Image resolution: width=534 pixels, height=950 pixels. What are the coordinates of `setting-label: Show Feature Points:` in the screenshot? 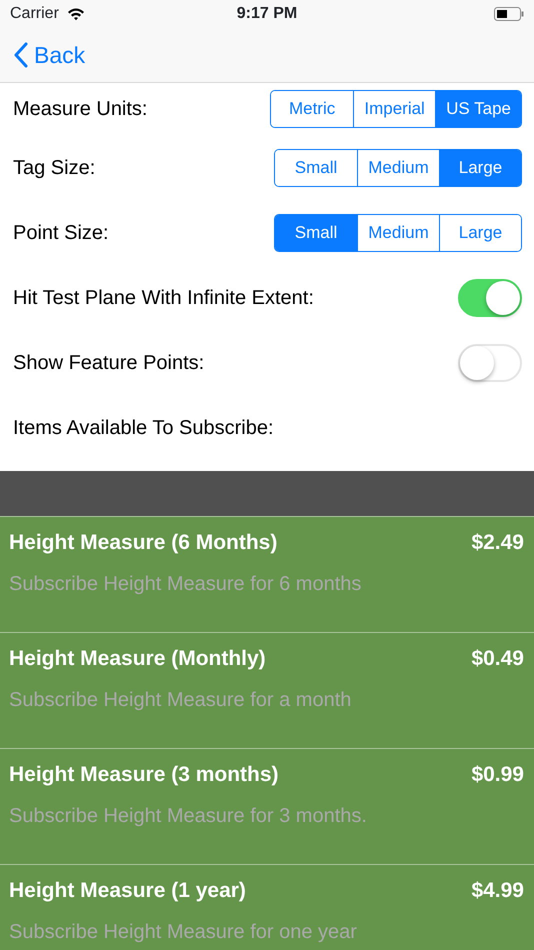 It's located at (108, 363).